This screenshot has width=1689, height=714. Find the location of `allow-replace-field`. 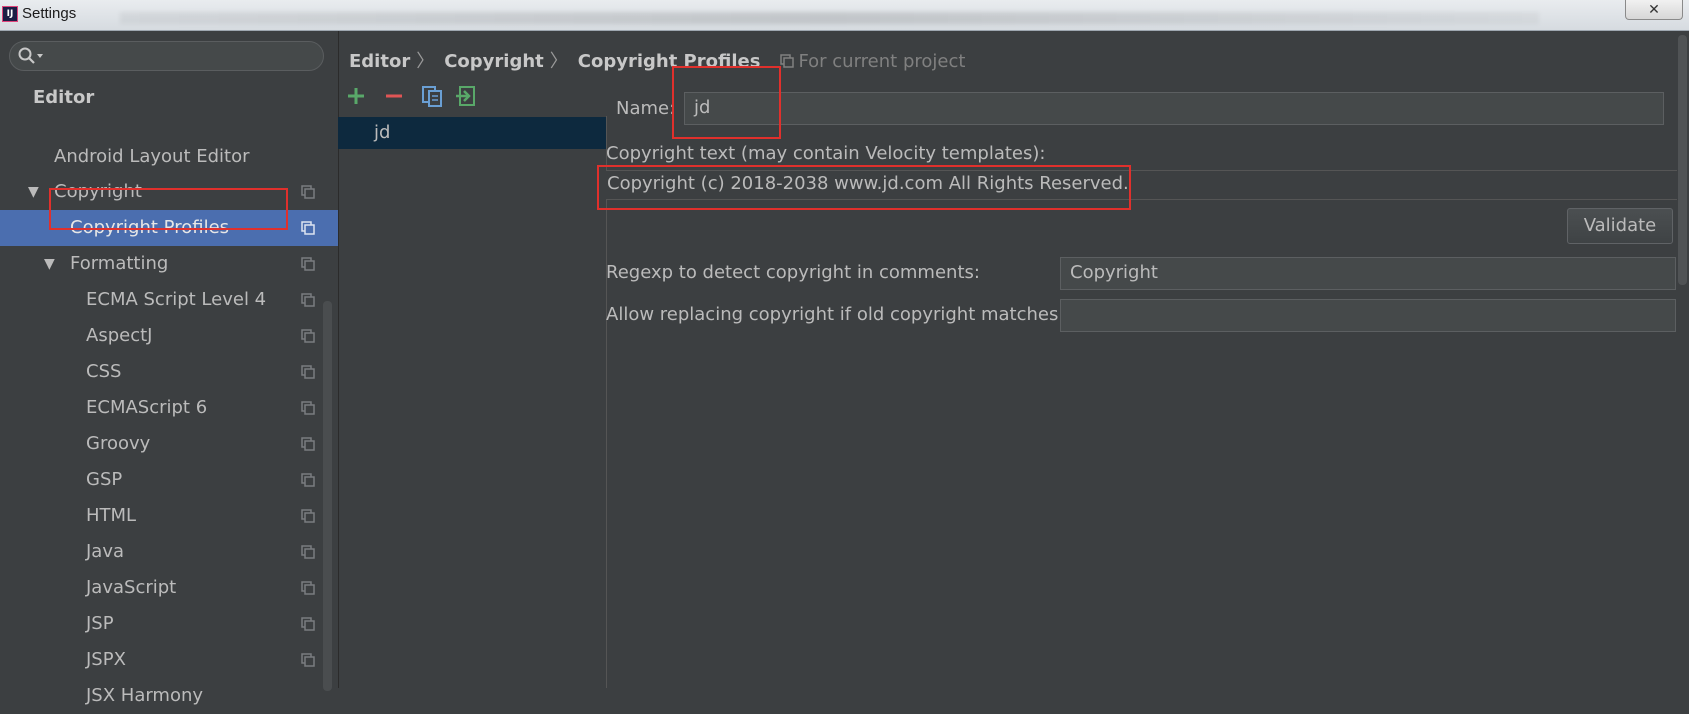

allow-replace-field is located at coordinates (1368, 315).